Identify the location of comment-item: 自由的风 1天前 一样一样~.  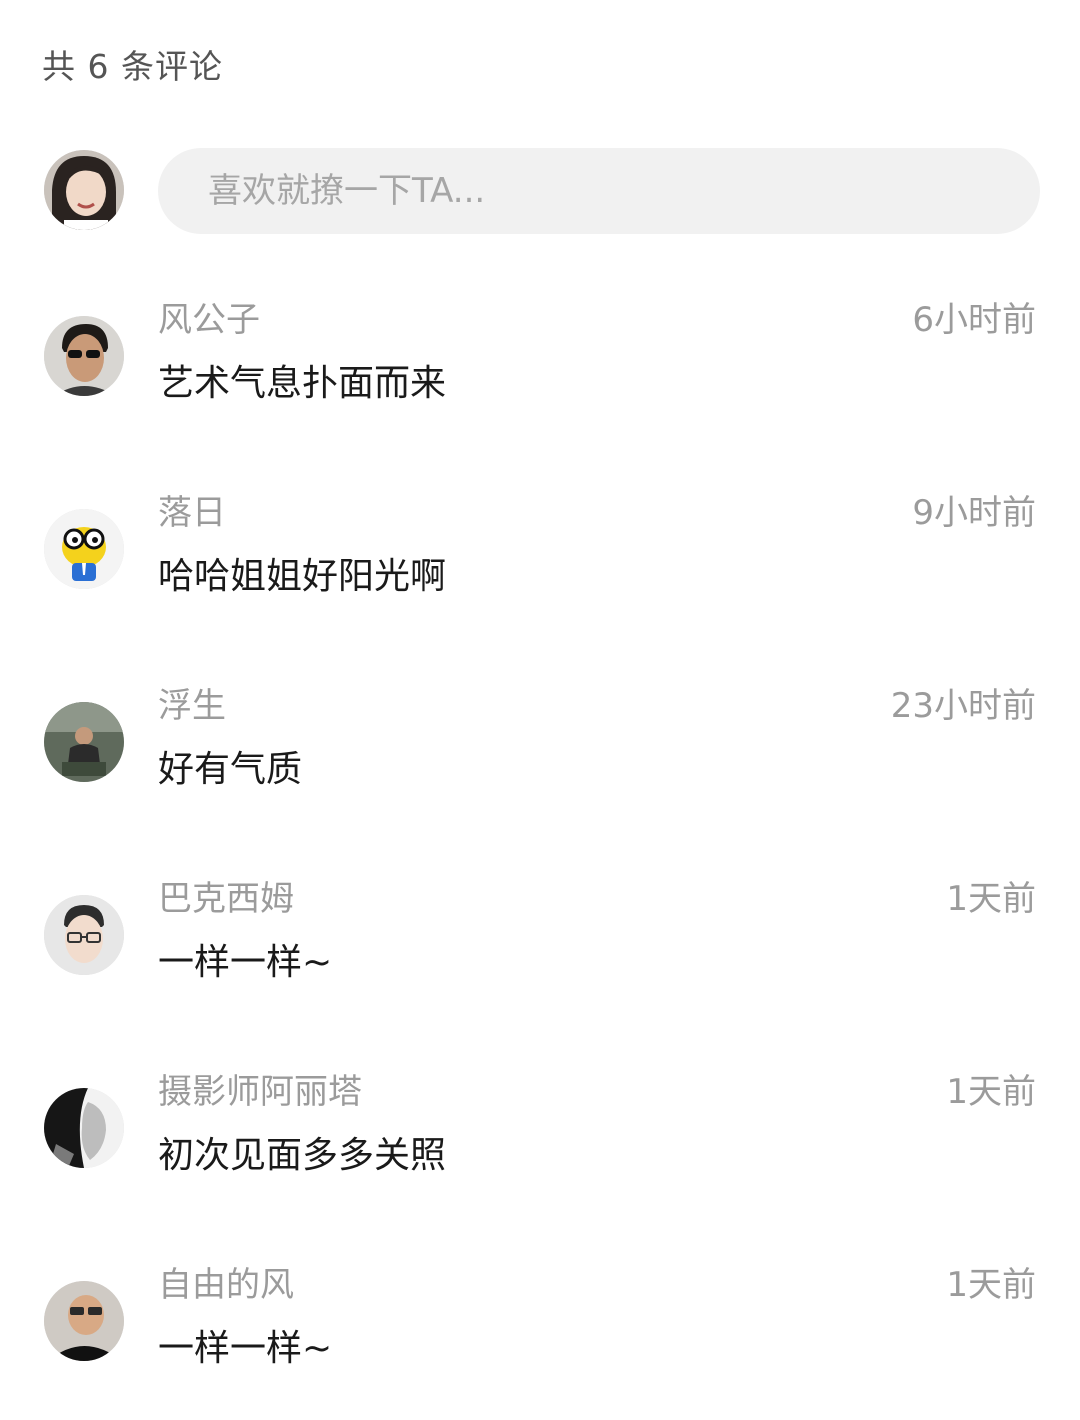
(542, 1340).